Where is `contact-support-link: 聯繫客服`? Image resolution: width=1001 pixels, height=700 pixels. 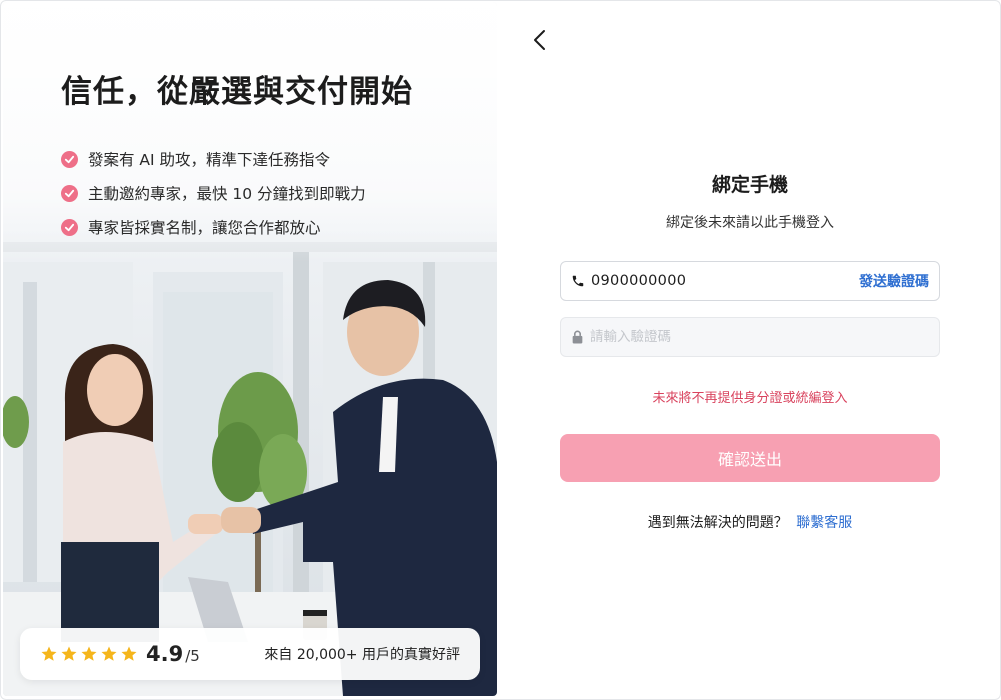 contact-support-link: 聯繫客服 is located at coordinates (824, 523).